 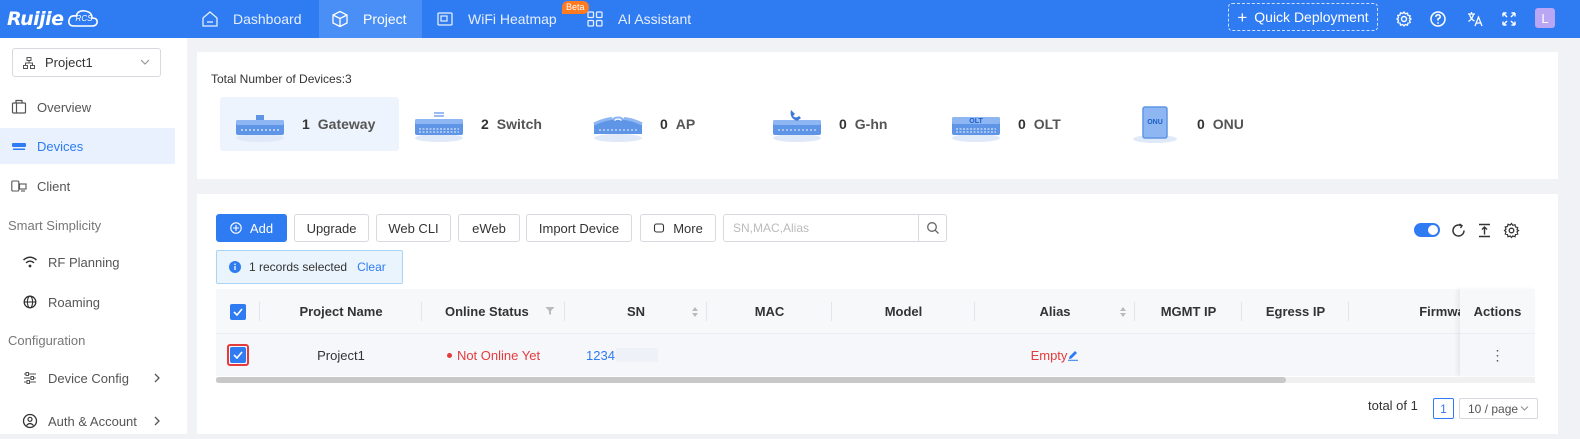 I want to click on gateway-count: 1, so click(x=306, y=124).